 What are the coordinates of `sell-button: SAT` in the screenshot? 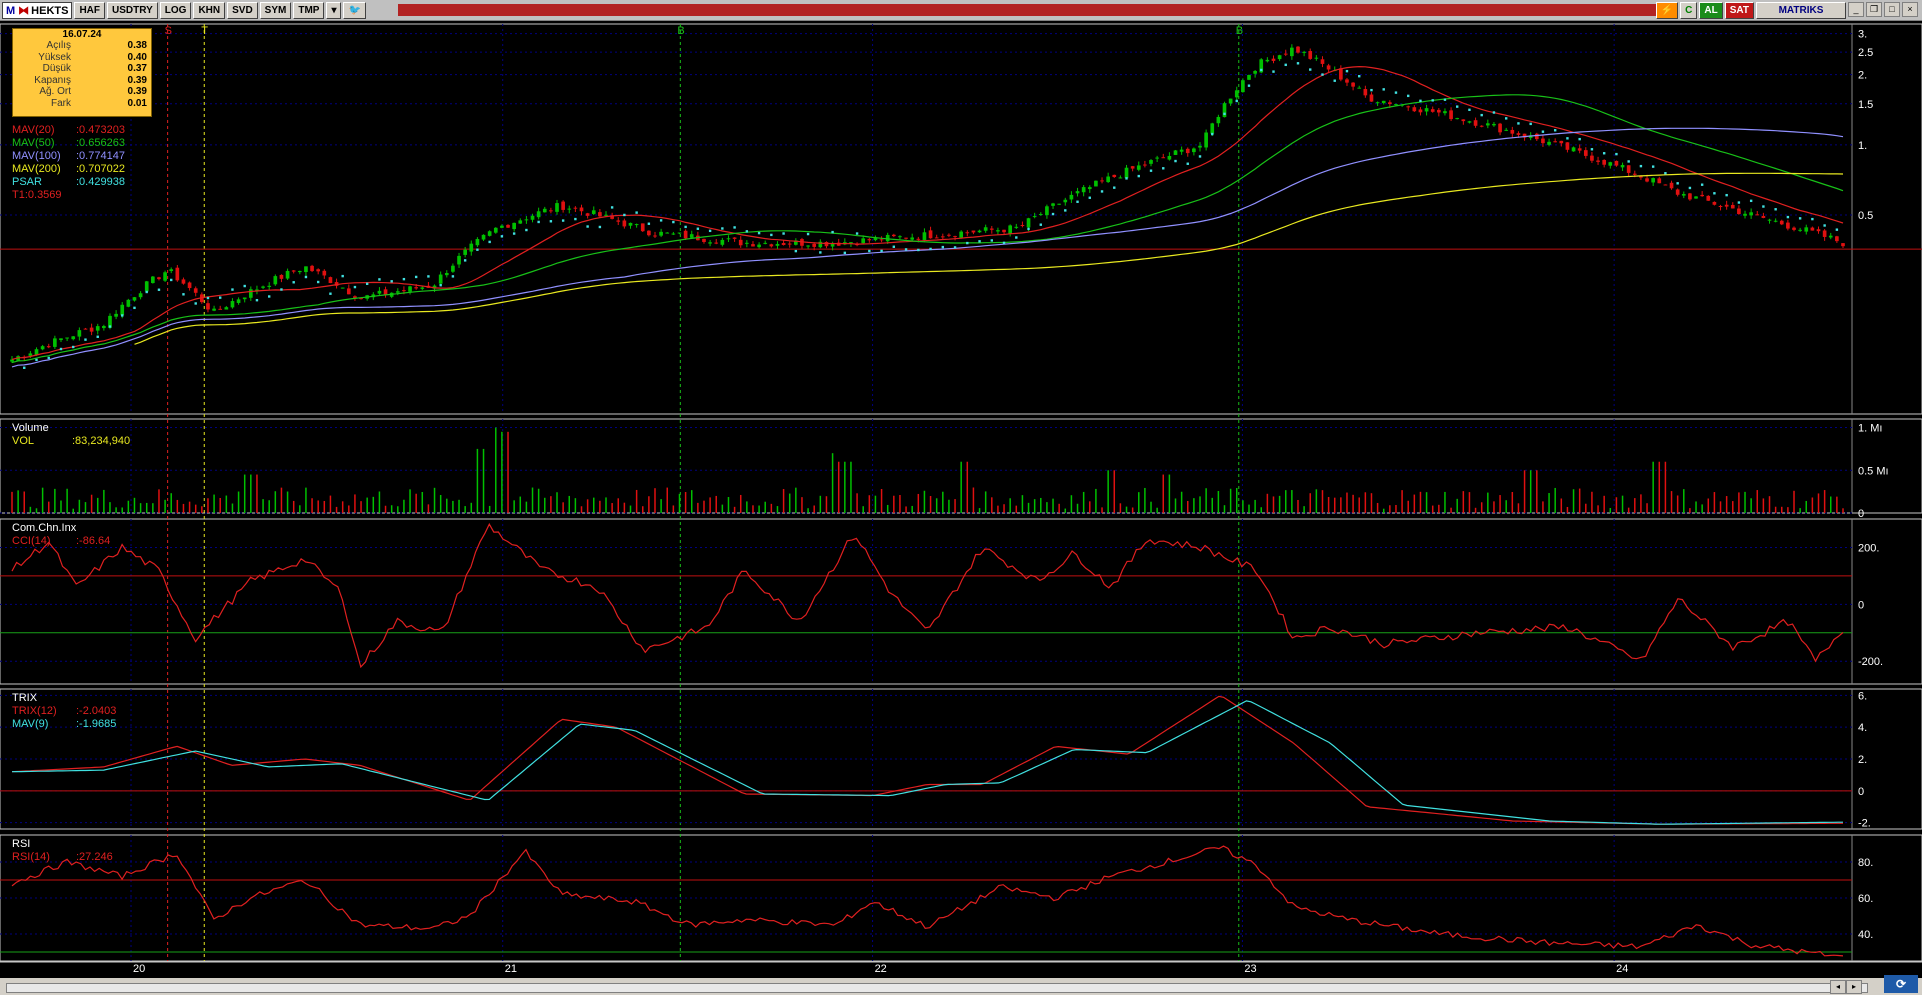 It's located at (1739, 10).